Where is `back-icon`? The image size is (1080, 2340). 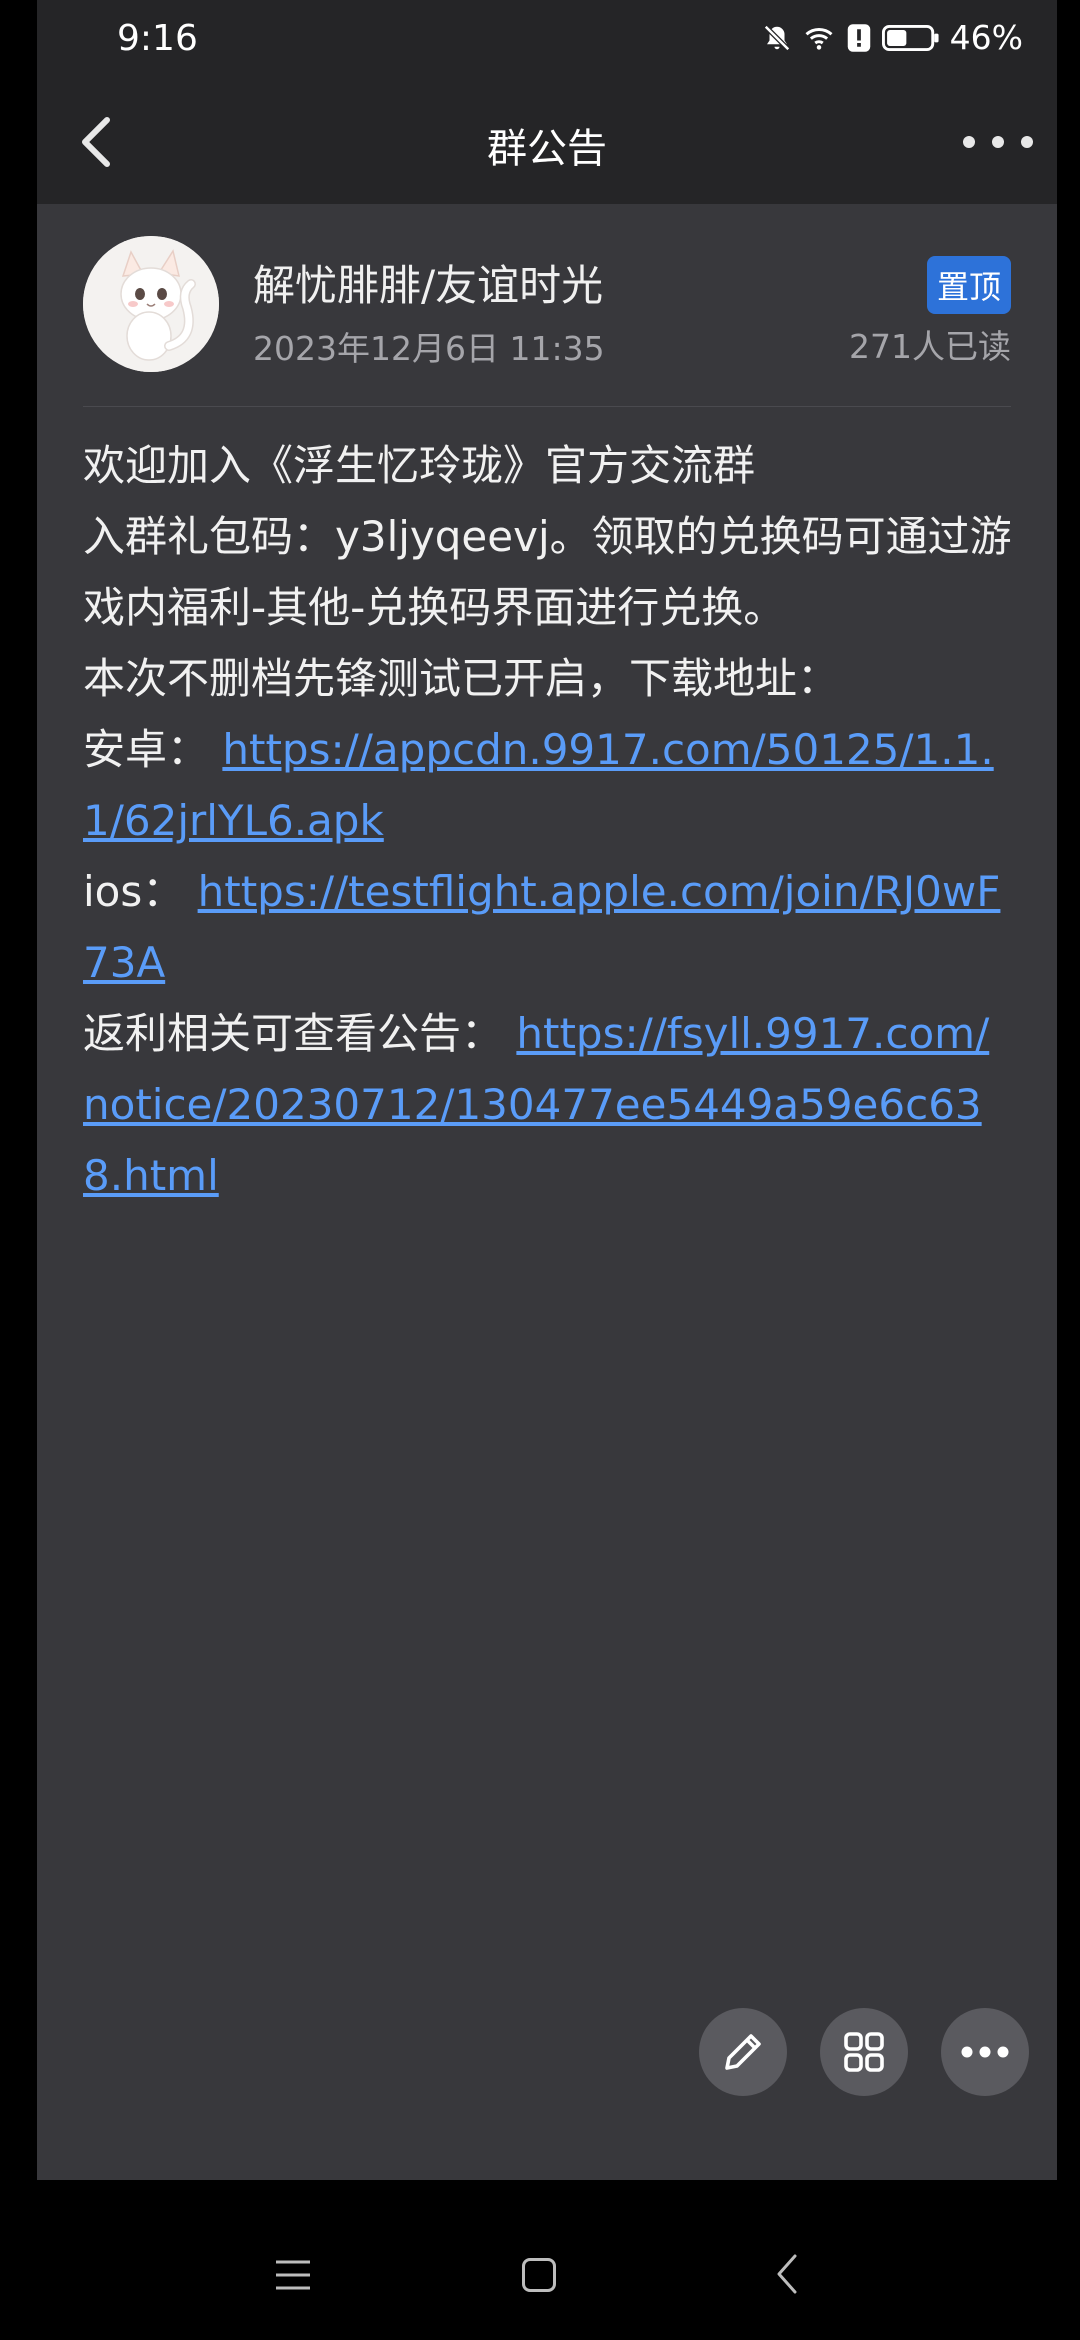 back-icon is located at coordinates (787, 2274).